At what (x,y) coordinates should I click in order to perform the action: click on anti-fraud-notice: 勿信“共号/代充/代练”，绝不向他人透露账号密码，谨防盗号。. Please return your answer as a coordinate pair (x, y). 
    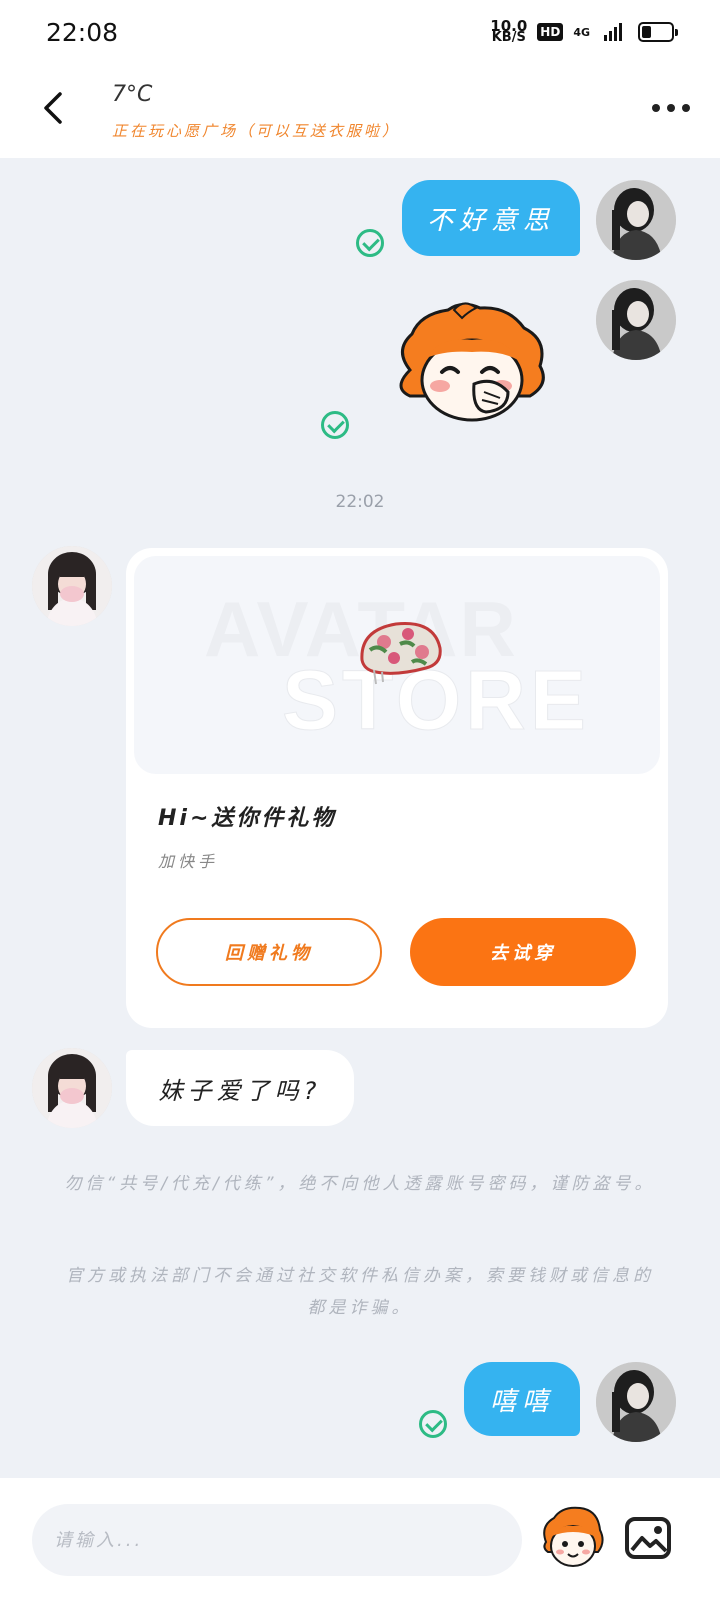
    Looking at the image, I should click on (360, 1184).